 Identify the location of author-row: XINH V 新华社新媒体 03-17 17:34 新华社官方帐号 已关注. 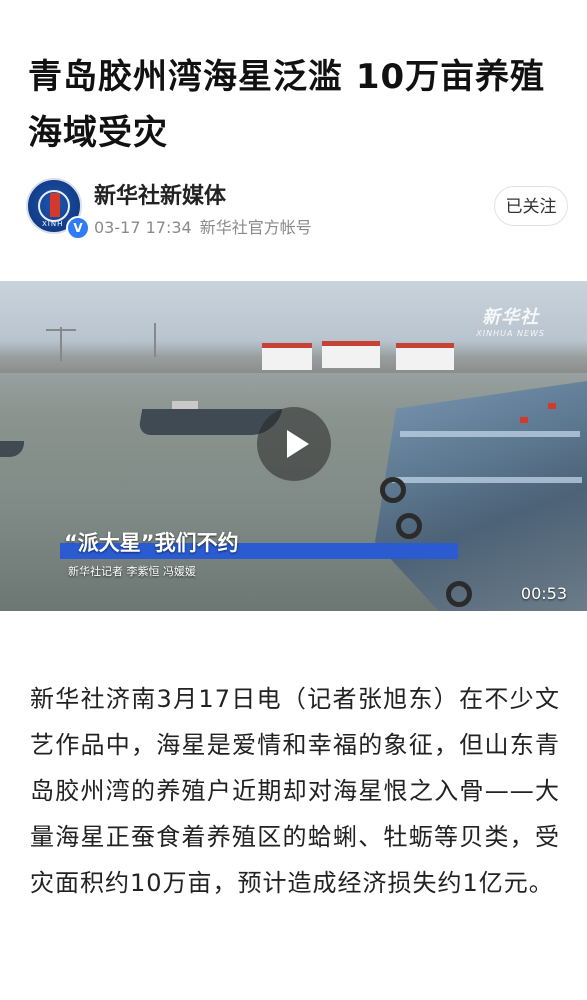
(297, 209).